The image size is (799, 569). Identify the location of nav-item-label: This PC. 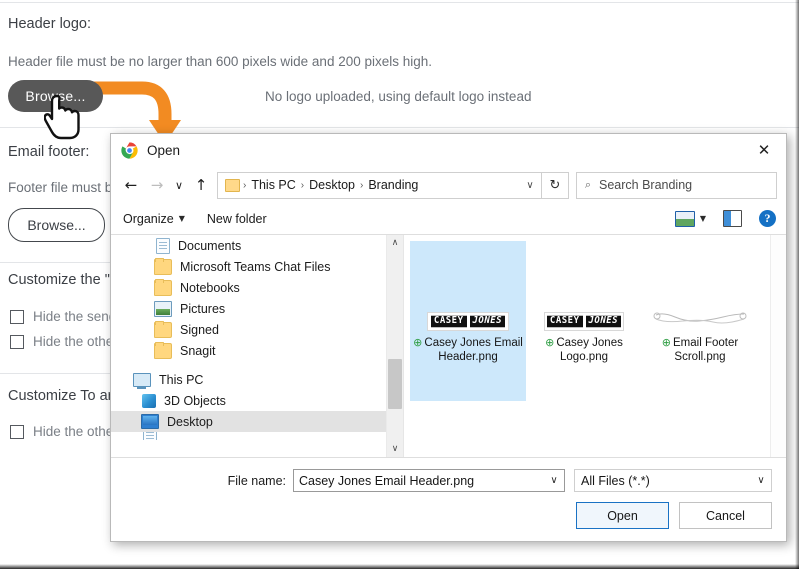
(181, 379).